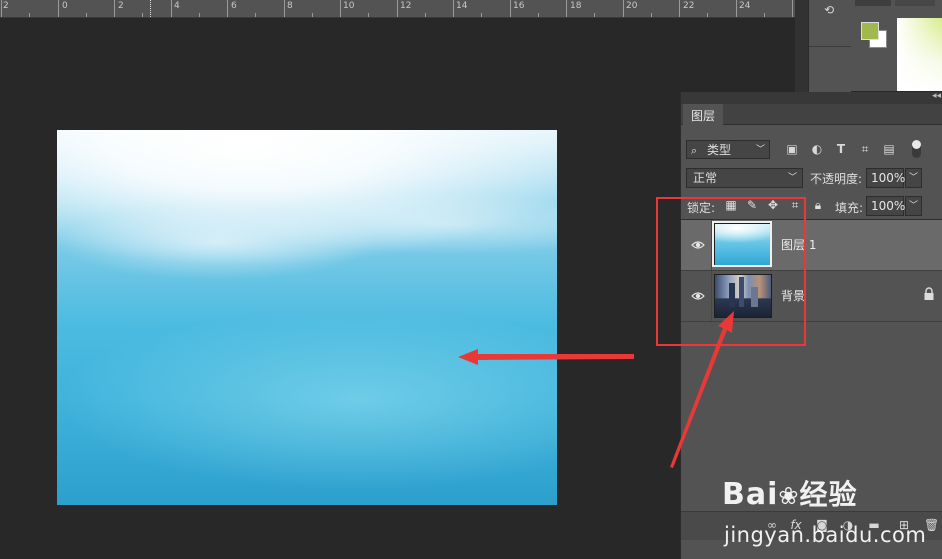 Image resolution: width=942 pixels, height=559 pixels. Describe the element at coordinates (873, 3) in the screenshot. I see `color-tab` at that location.